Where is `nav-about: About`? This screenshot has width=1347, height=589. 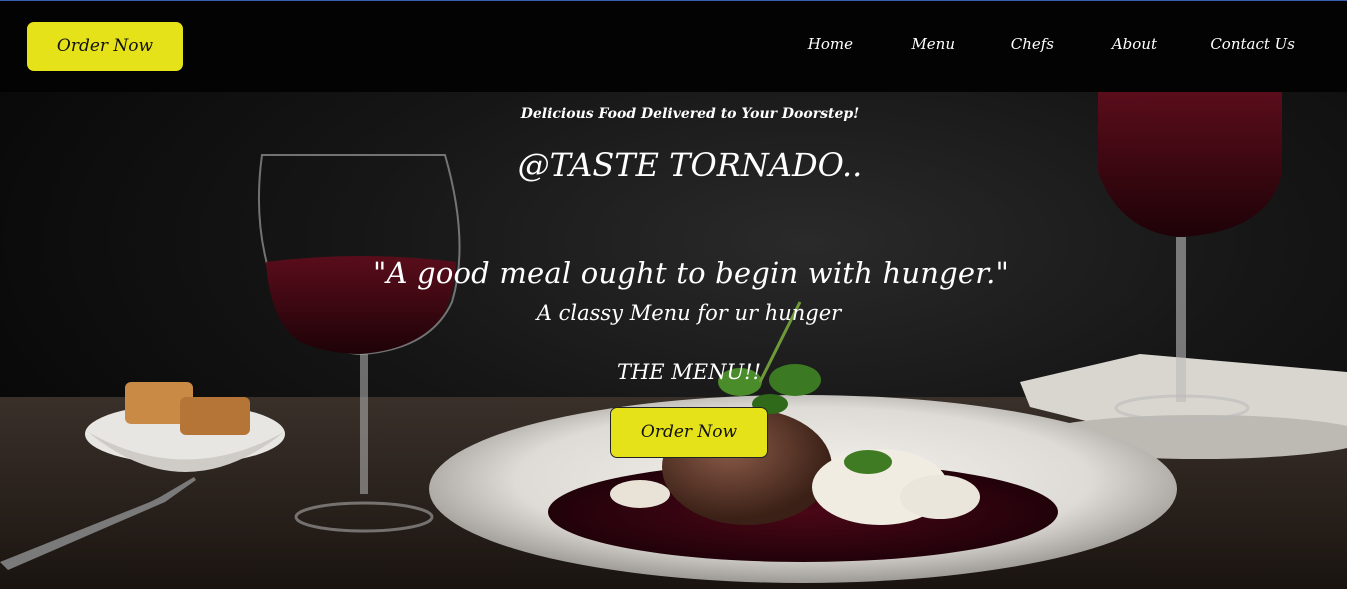
nav-about: About is located at coordinates (1134, 44).